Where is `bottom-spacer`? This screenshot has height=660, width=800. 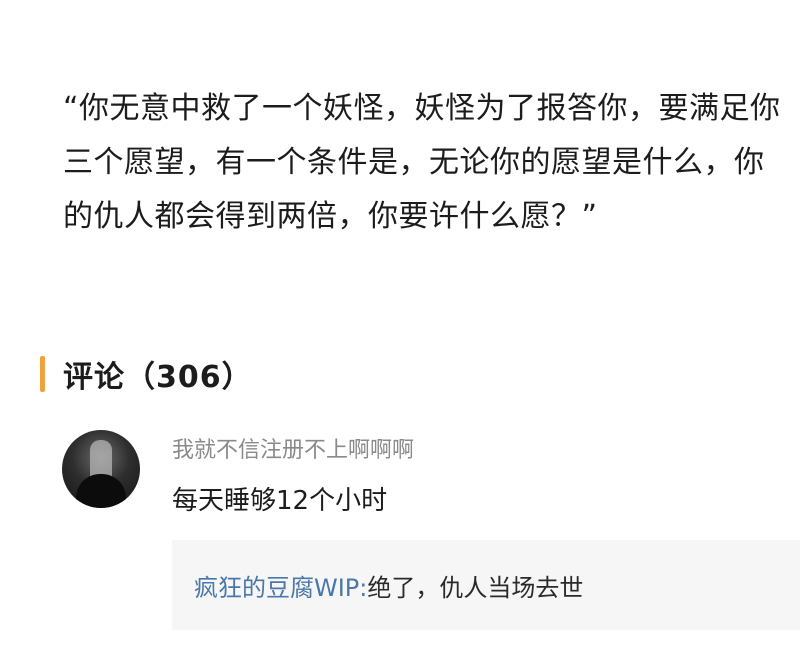
bottom-spacer is located at coordinates (400, 650).